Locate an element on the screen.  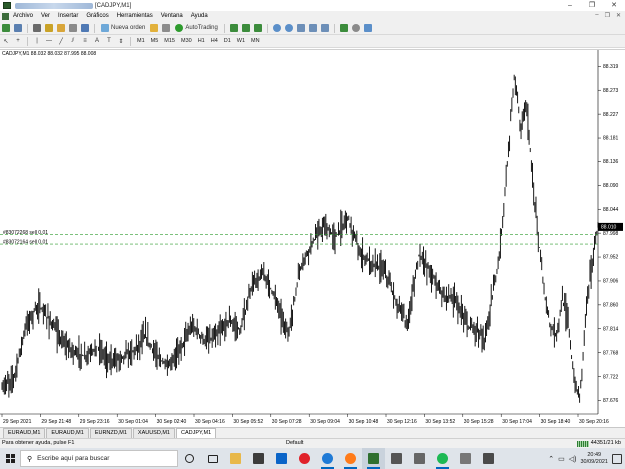
cortana-button is located at coordinates (189, 458).